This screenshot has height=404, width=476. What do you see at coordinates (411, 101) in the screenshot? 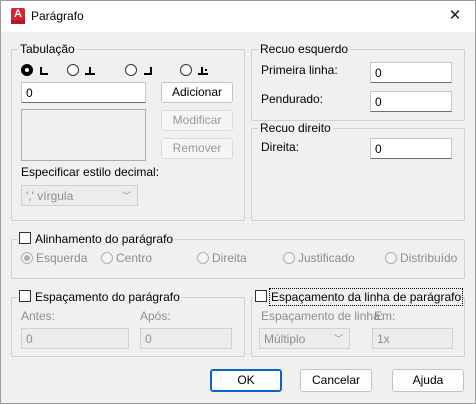
I see `hanging-input: 0` at bounding box center [411, 101].